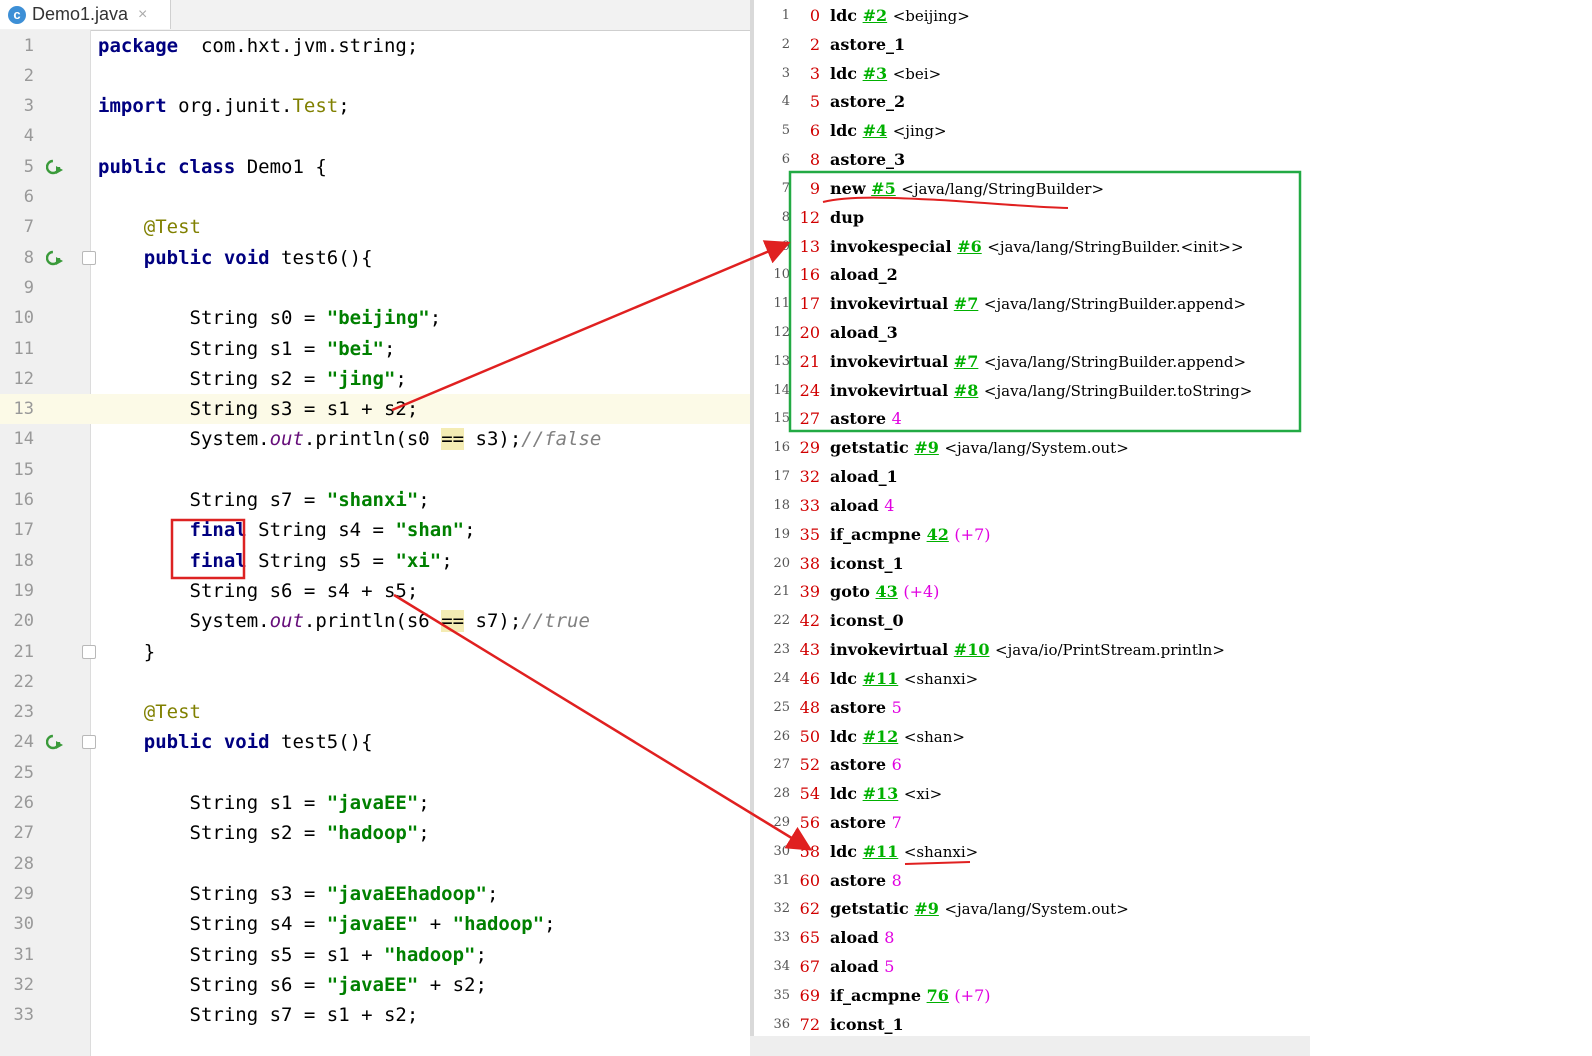 This screenshot has width=1592, height=1056. I want to click on bytecode-offset: 33, so click(809, 505).